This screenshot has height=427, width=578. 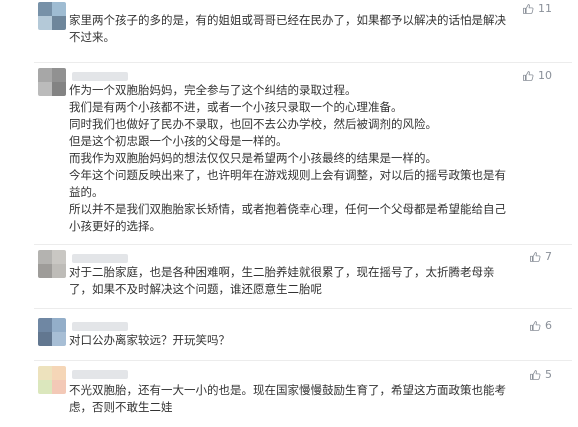 I want to click on comment-line: 对于二胎家庭，也是各种困难啊，生二胎养娃就很累了，现在摇号了，太折腾老母亲, so click(x=282, y=272).